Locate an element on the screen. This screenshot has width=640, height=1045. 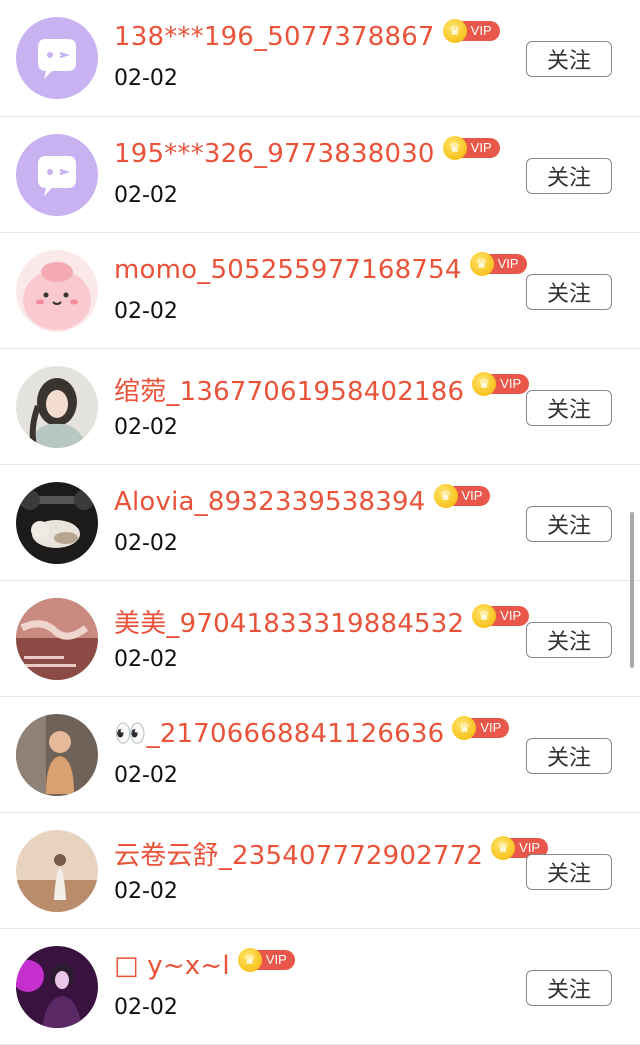
name-line: 138***196_5077378867 ♛ VIP is located at coordinates (307, 35).